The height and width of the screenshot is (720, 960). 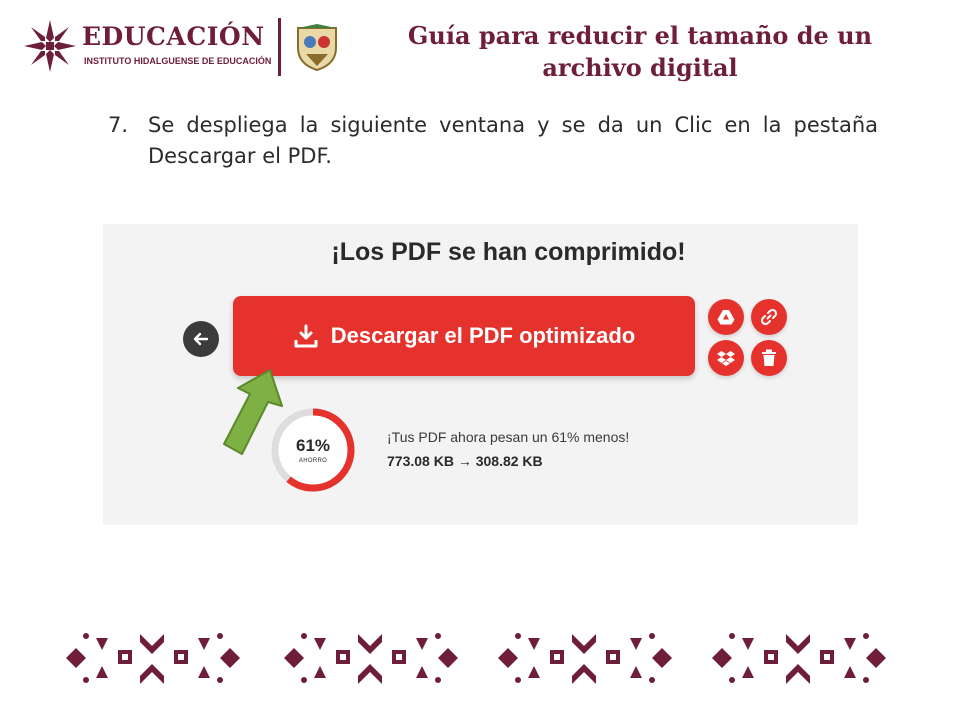 I want to click on link-icon, so click(x=769, y=317).